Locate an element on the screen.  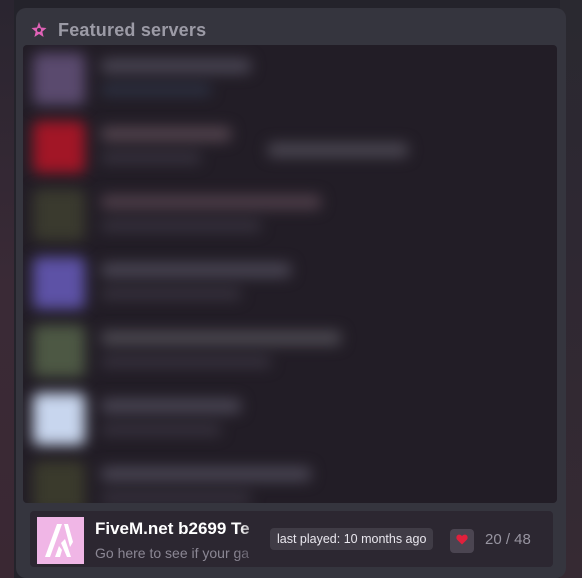
heart-icon is located at coordinates (462, 541).